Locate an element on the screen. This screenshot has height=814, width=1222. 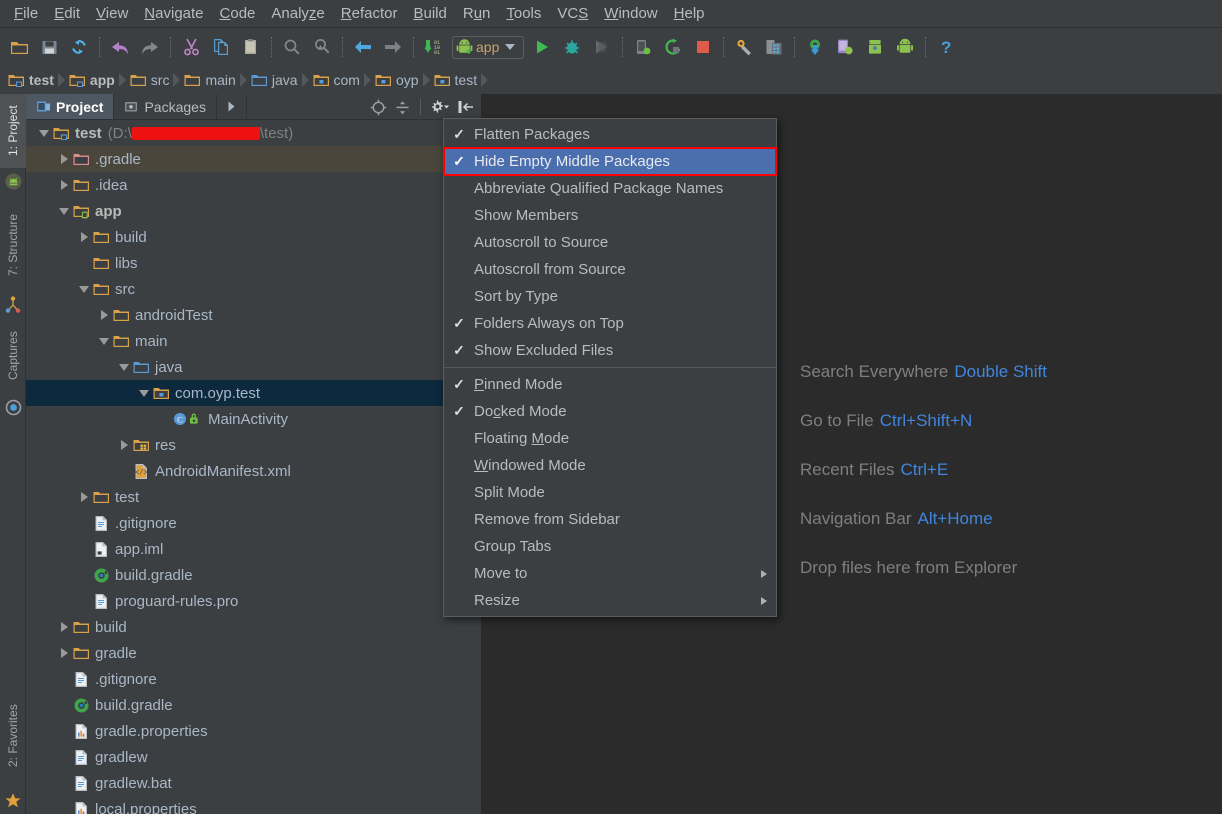
save-all-icon is located at coordinates (49, 47).